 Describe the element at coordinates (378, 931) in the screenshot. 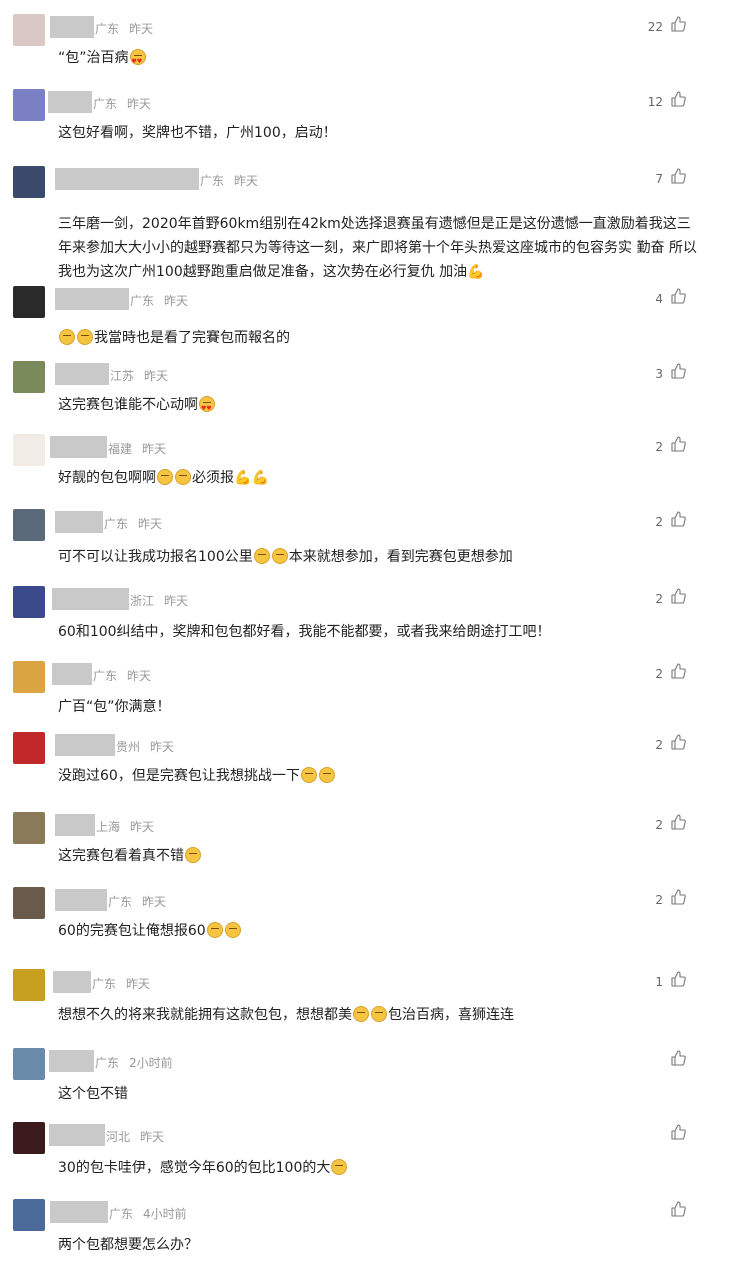

I see `comment-text: 60的完赛包让俺想报60` at that location.